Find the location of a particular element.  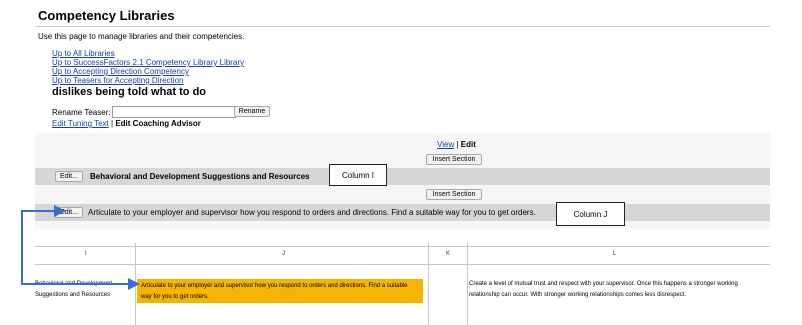

sheet-top-rule is located at coordinates (402, 246).